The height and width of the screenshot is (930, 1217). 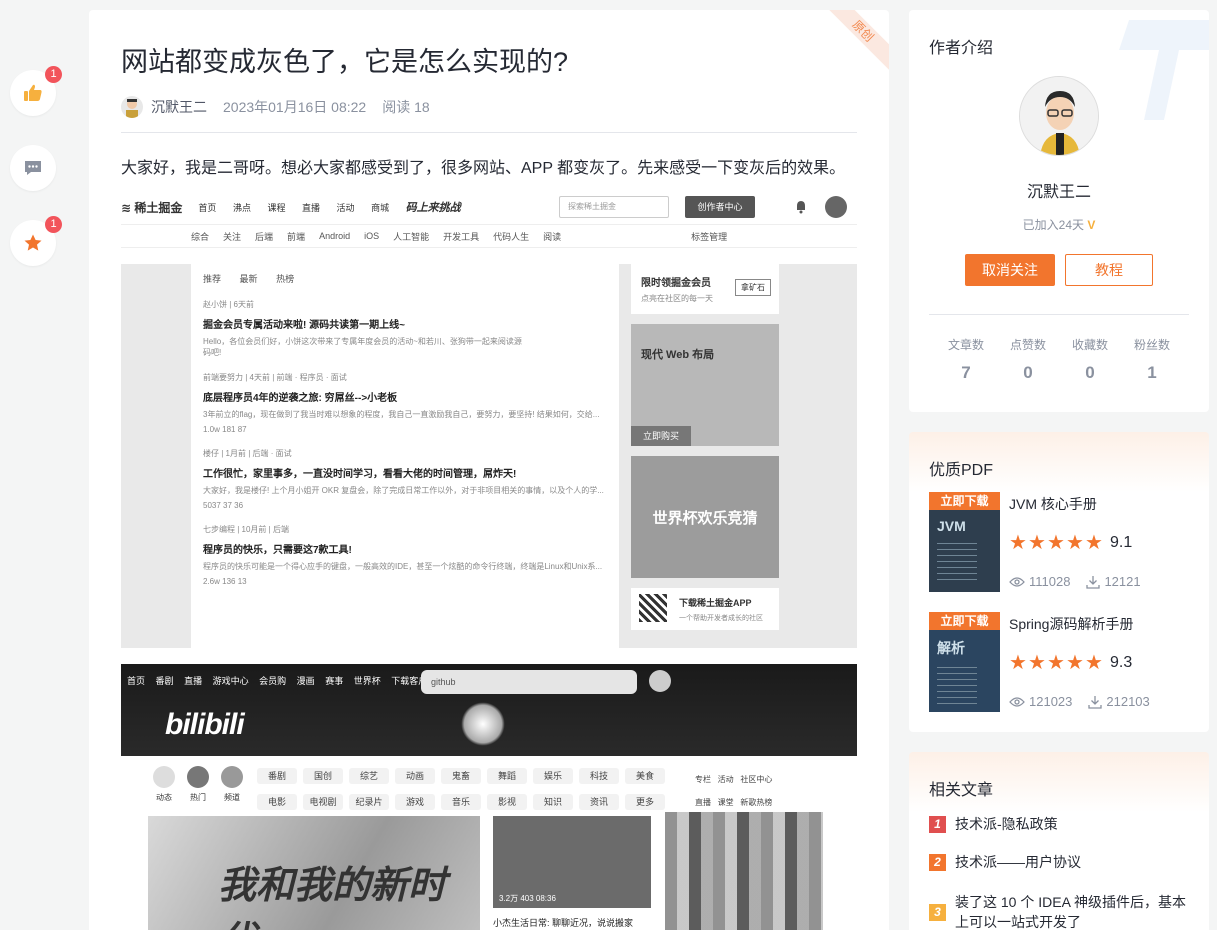 What do you see at coordinates (406, 107) in the screenshot?
I see `read-count: 阅读 18` at bounding box center [406, 107].